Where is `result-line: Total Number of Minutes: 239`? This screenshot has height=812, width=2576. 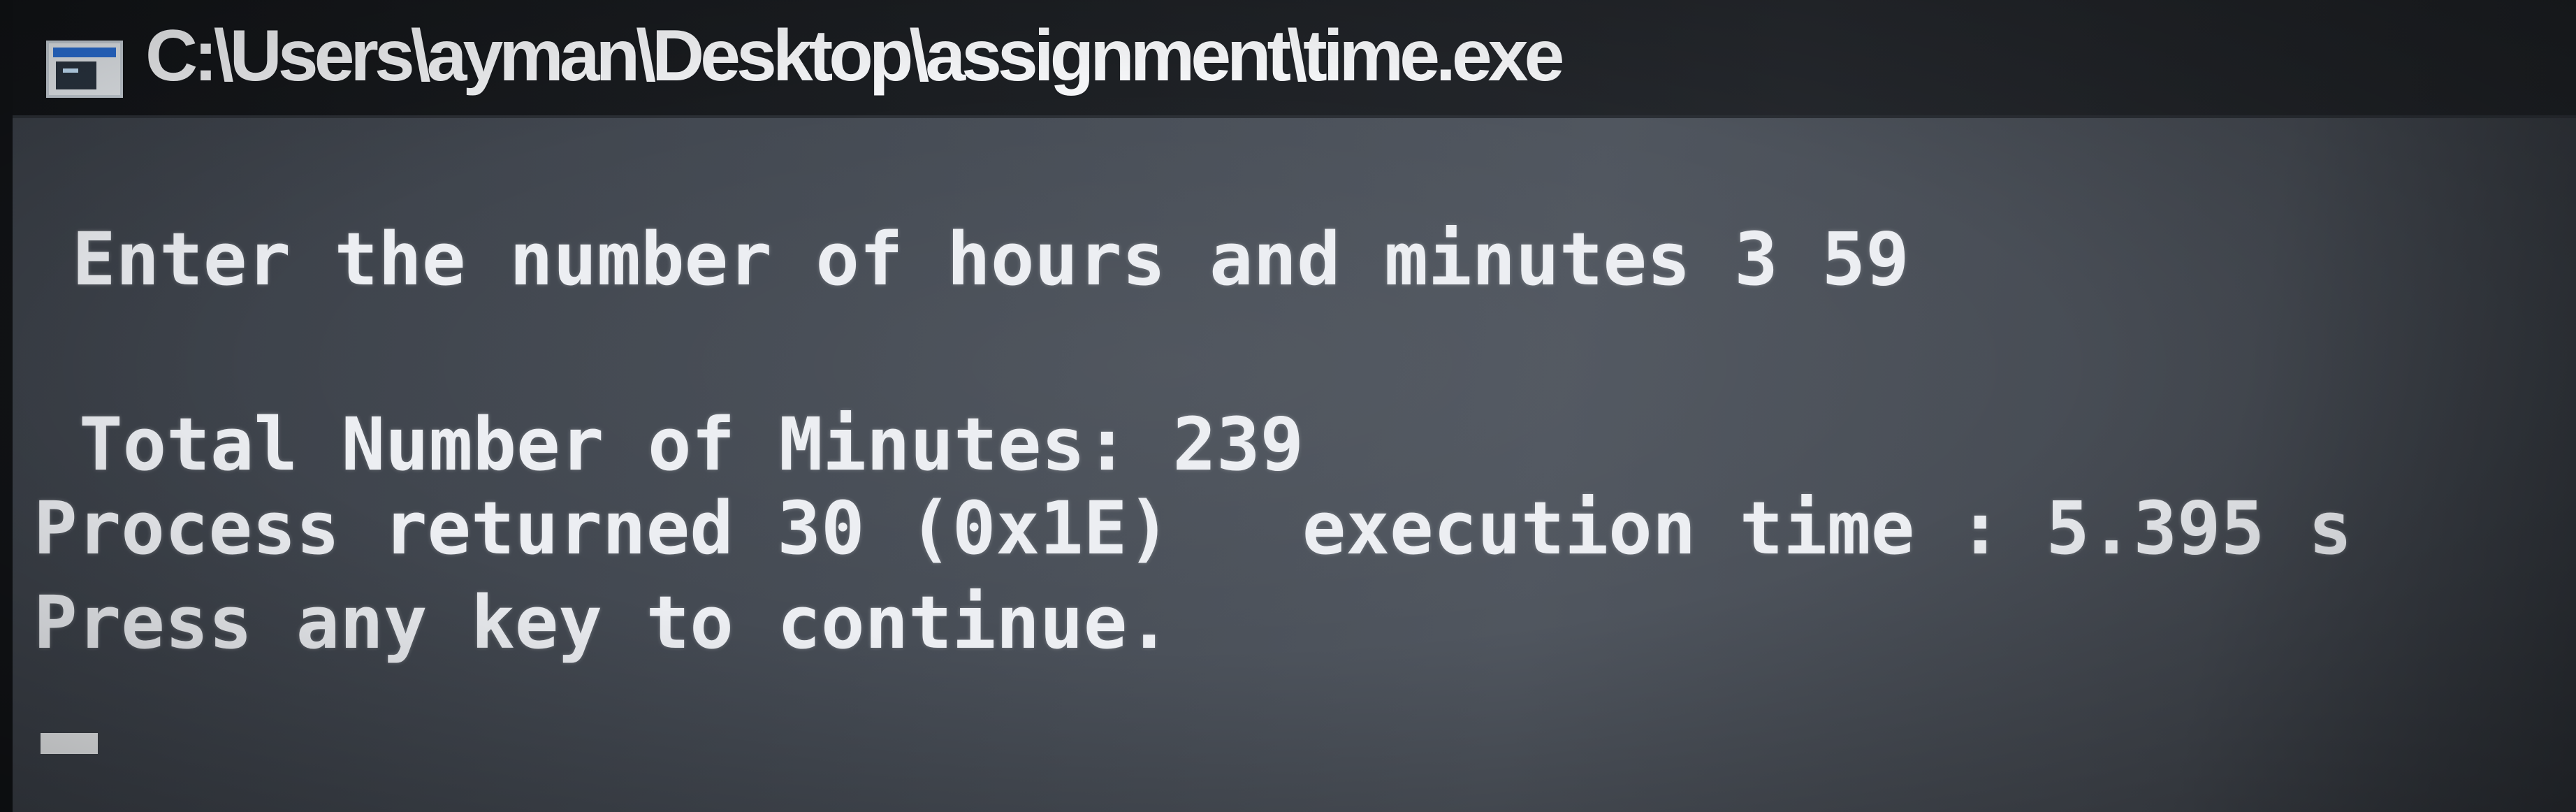
result-line: Total Number of Minutes: 239 is located at coordinates (691, 445).